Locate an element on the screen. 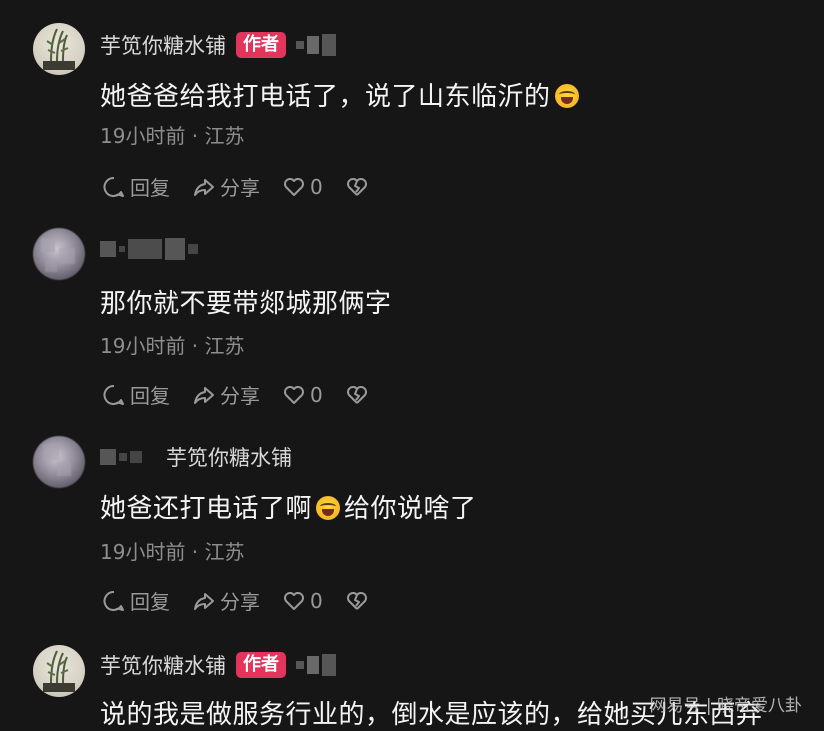 Image resolution: width=824 pixels, height=731 pixels. author-row is located at coordinates (149, 249).